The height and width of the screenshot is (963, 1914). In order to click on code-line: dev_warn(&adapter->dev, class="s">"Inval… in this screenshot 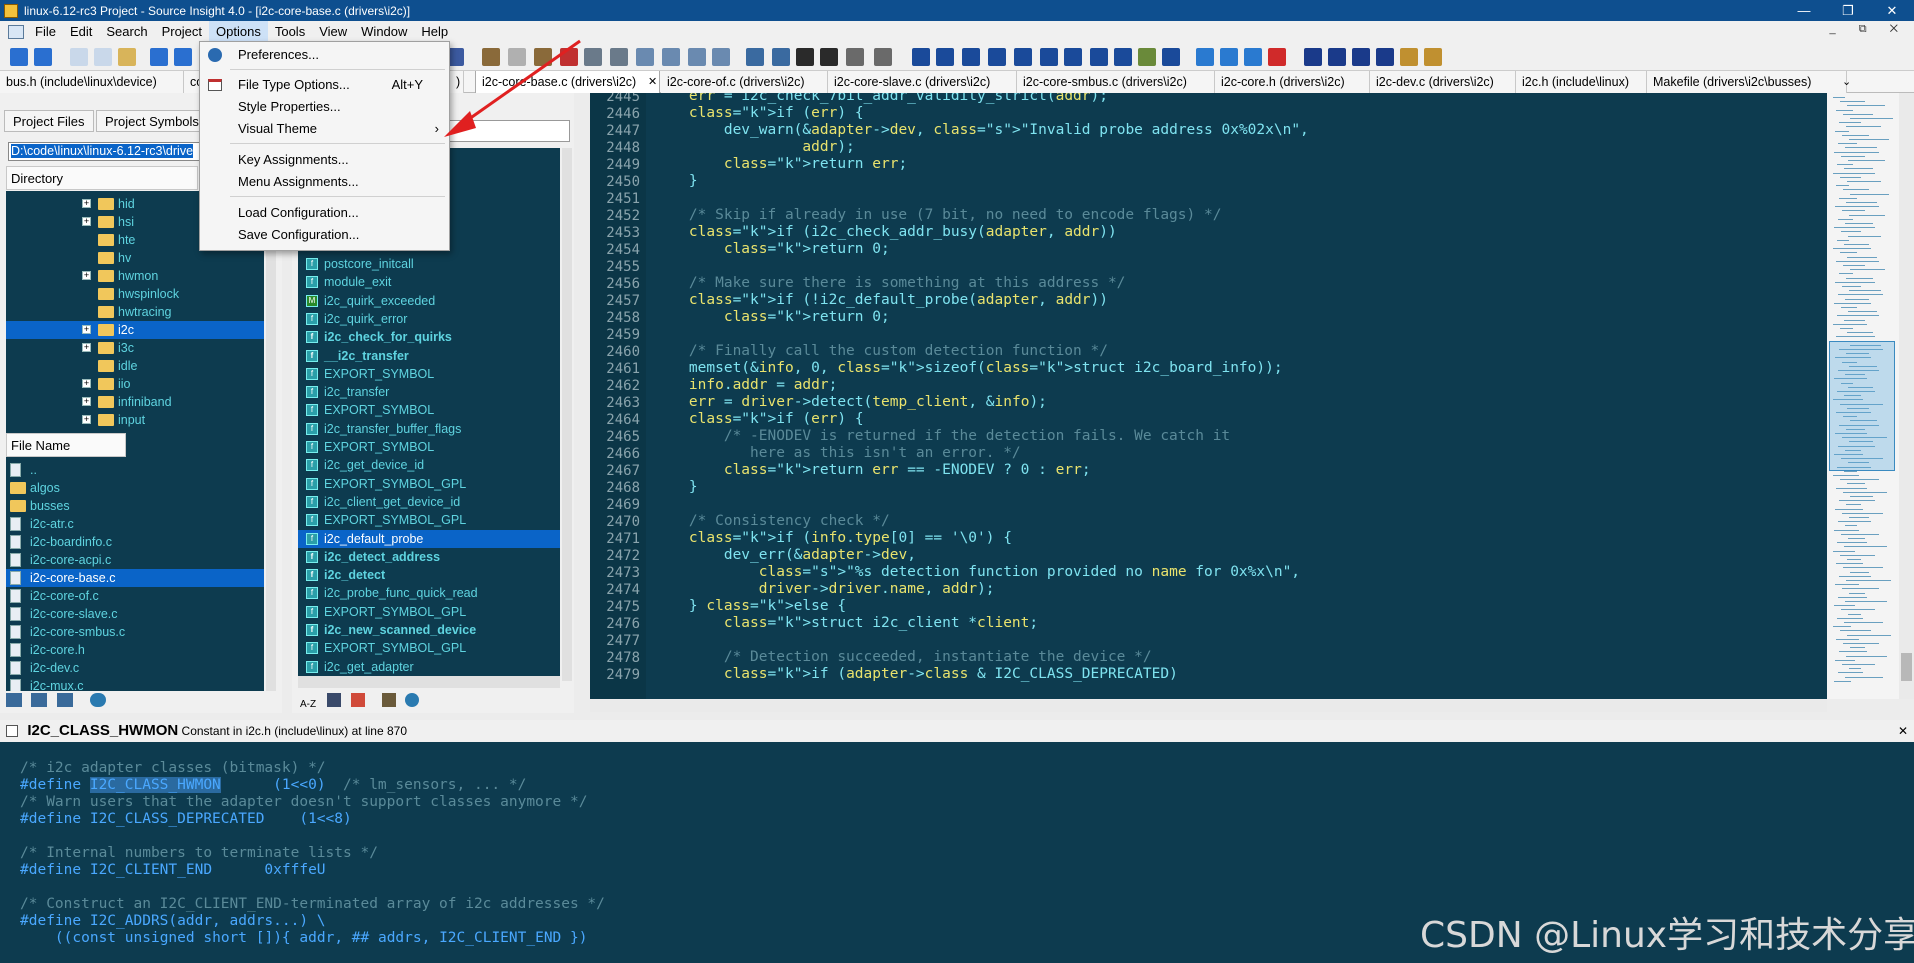, I will do `click(981, 131)`.